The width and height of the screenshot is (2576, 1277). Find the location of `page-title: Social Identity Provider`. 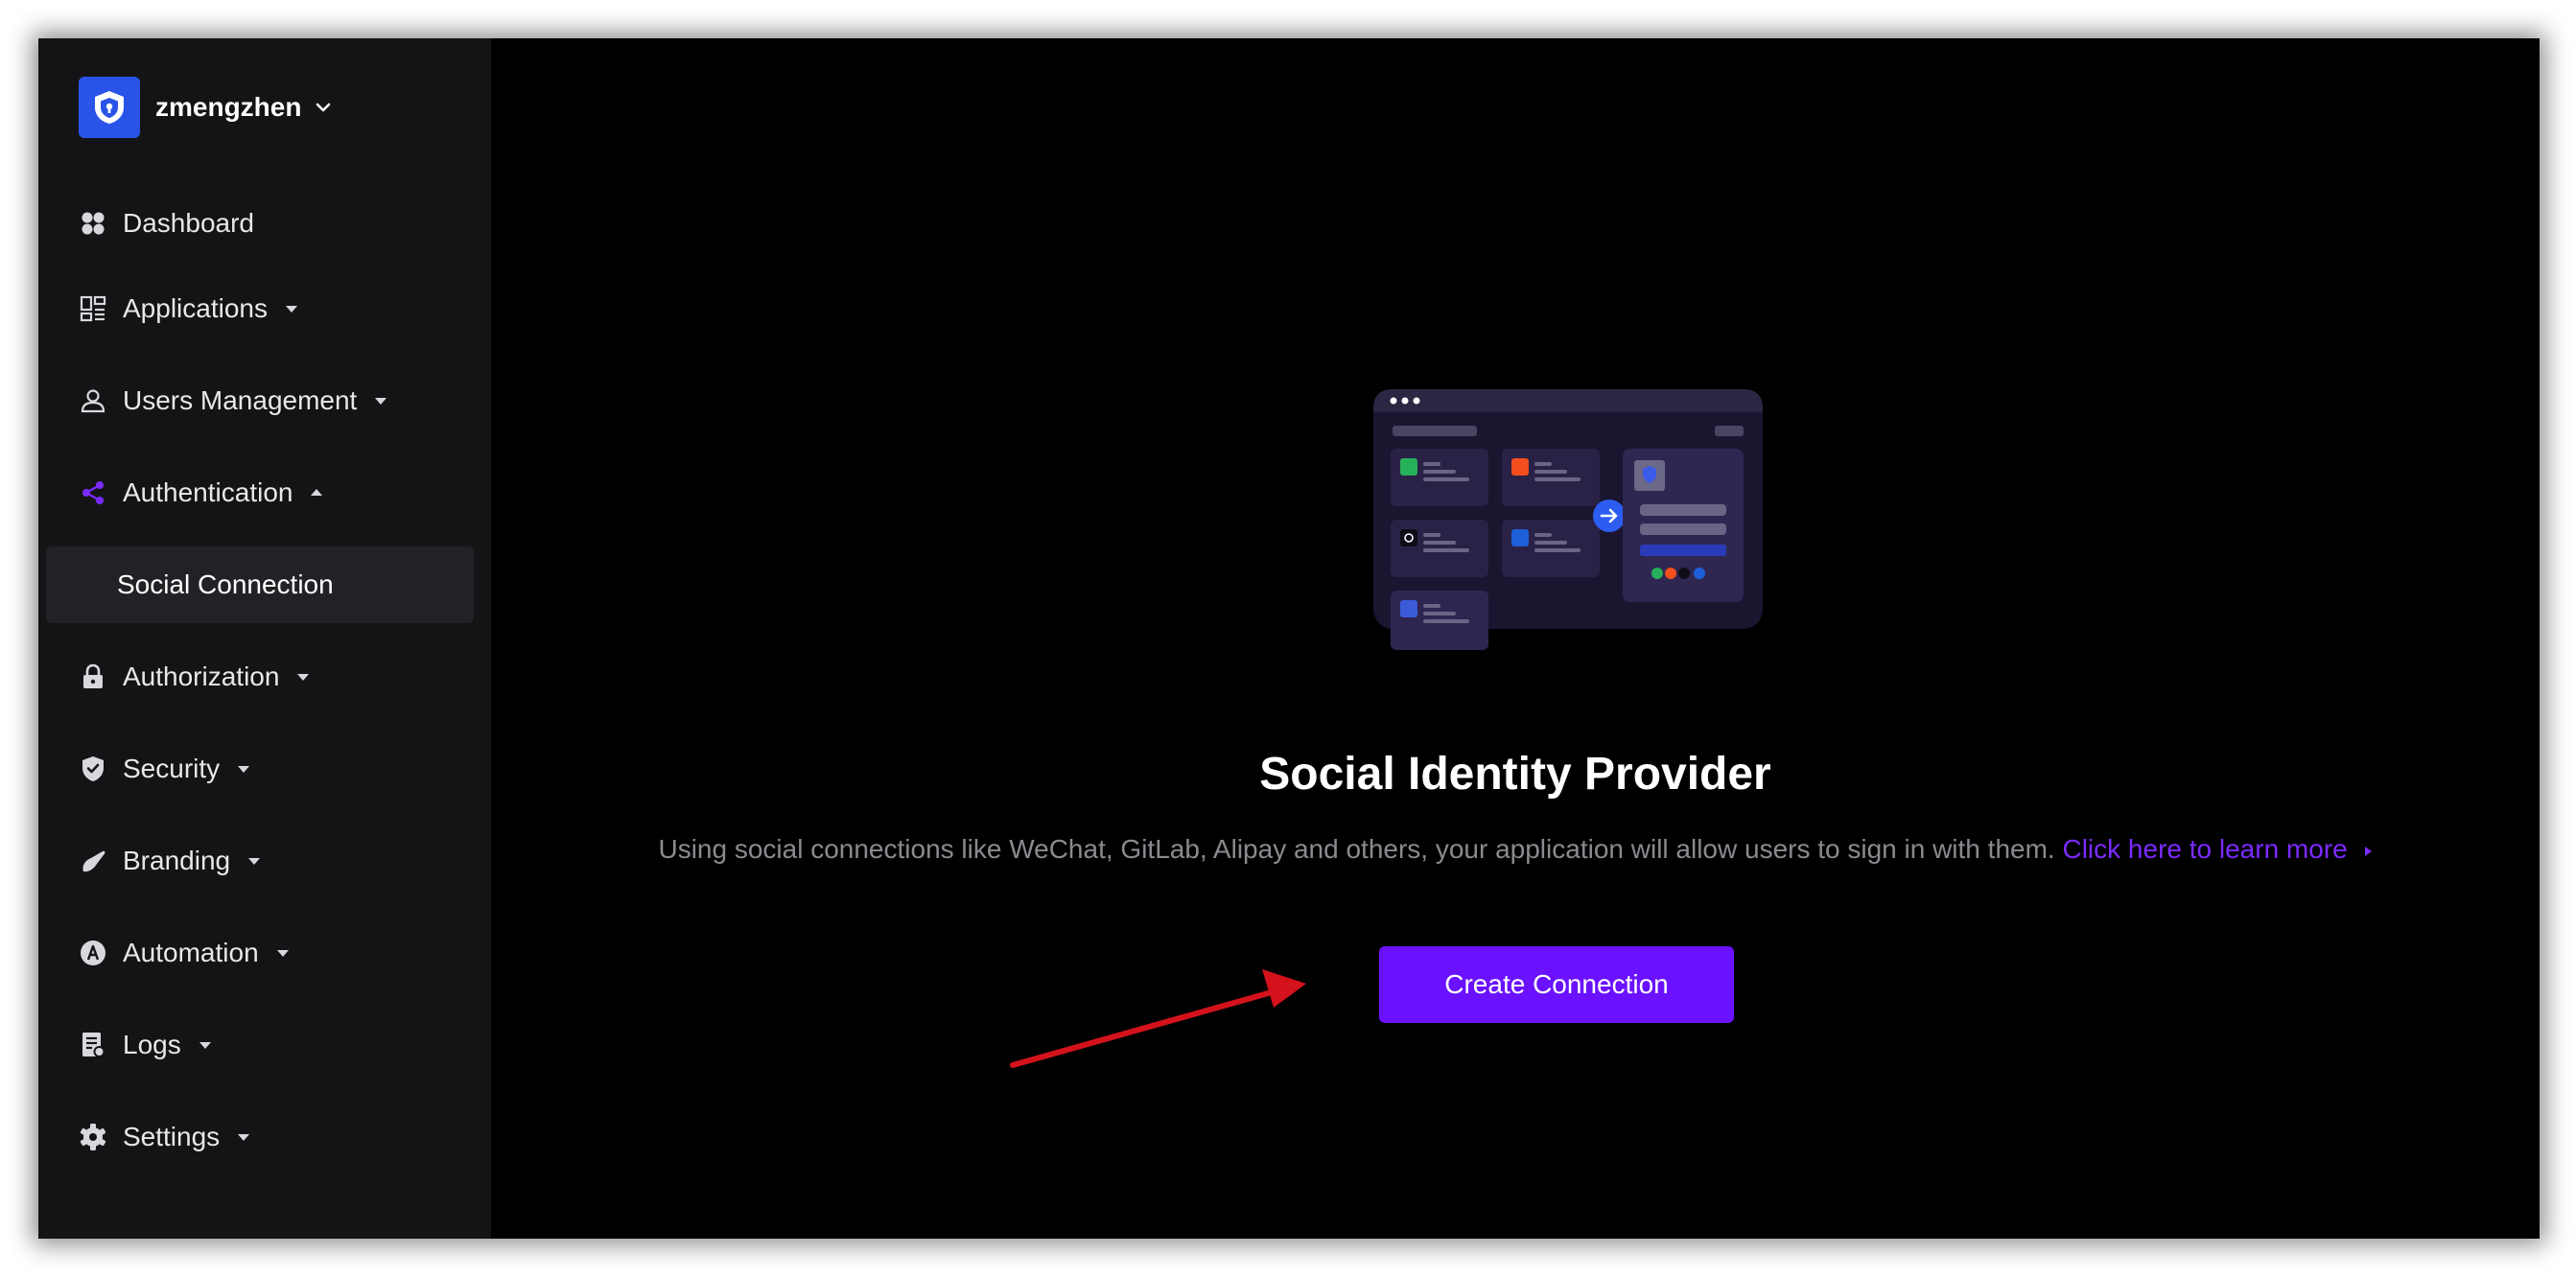

page-title: Social Identity Provider is located at coordinates (1515, 774).